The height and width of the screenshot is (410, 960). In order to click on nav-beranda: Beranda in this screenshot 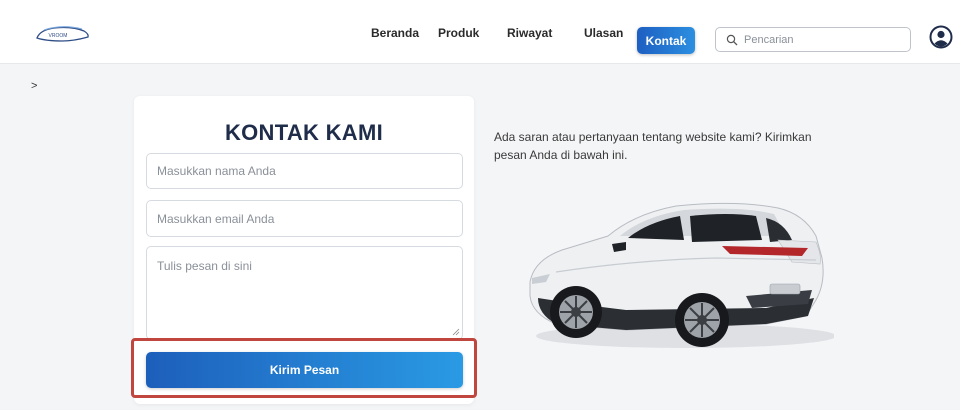, I will do `click(395, 33)`.